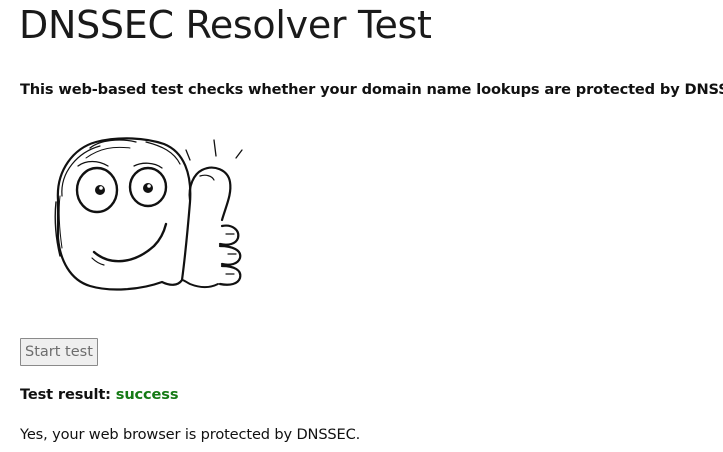 The height and width of the screenshot is (452, 723). I want to click on test-result: Test result: success, so click(99, 395).